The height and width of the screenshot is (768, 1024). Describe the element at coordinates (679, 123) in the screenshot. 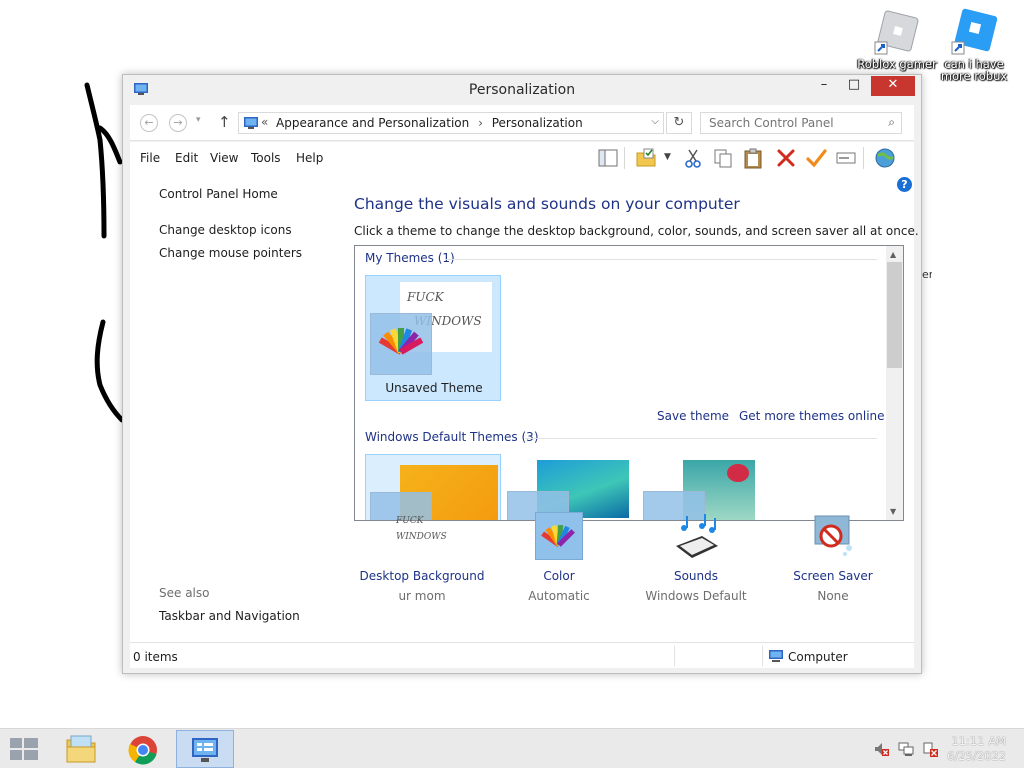

I see `refresh-button: ↻` at that location.